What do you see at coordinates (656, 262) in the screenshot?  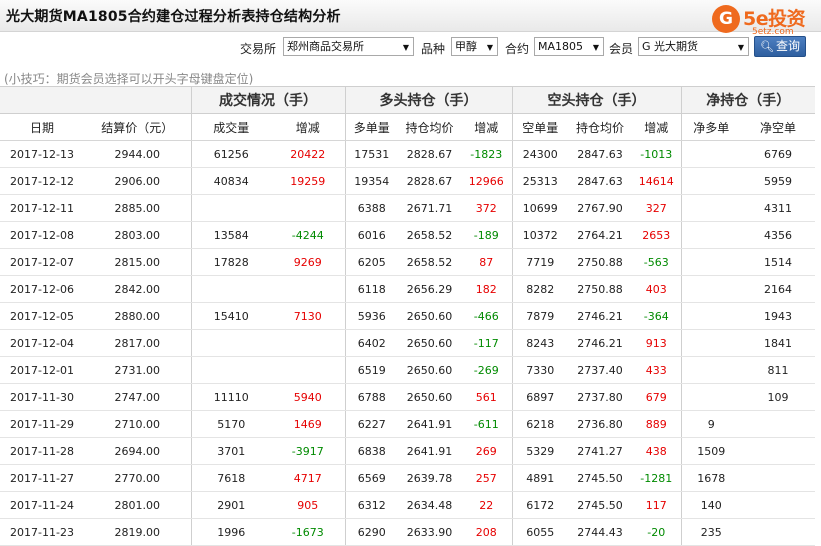 I see `cell-short-change: -563` at bounding box center [656, 262].